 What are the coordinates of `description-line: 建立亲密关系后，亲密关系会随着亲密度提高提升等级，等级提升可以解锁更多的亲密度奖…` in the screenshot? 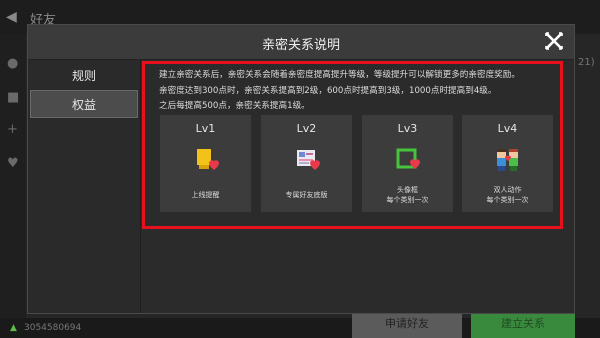 It's located at (339, 75).